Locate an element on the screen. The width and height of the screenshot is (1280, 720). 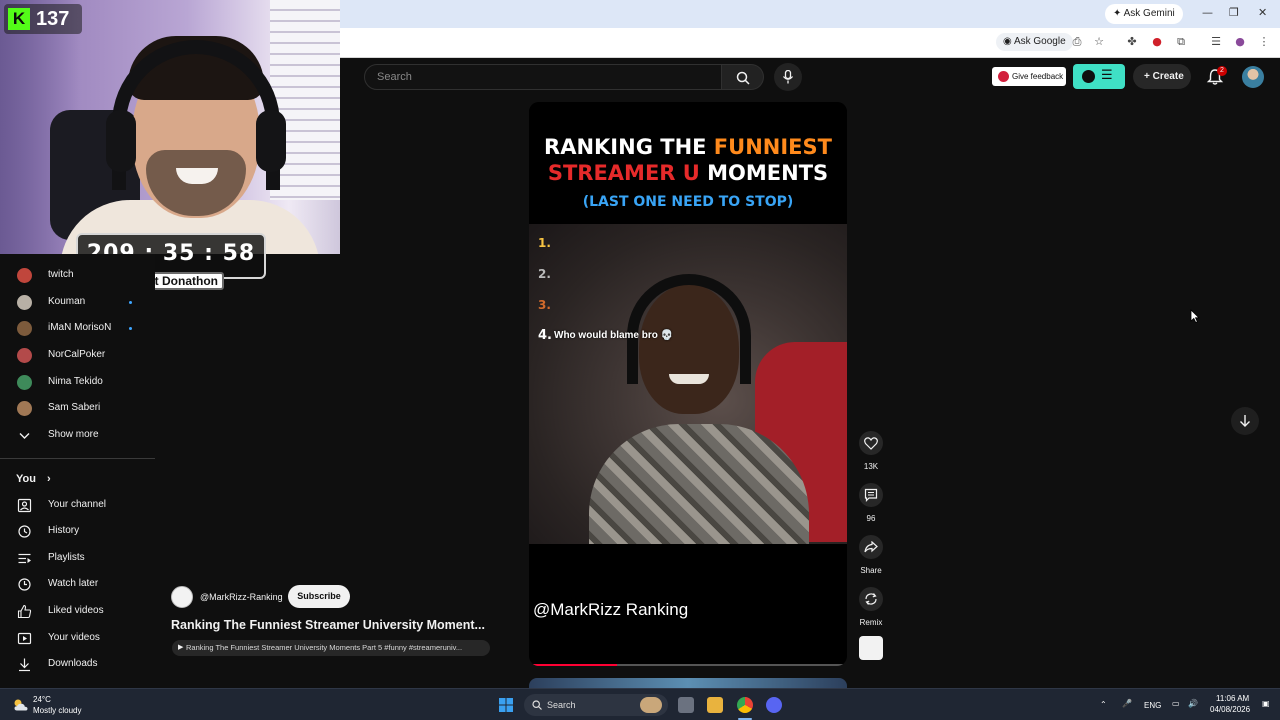
restore-icon: ❐ is located at coordinates (1234, 12).